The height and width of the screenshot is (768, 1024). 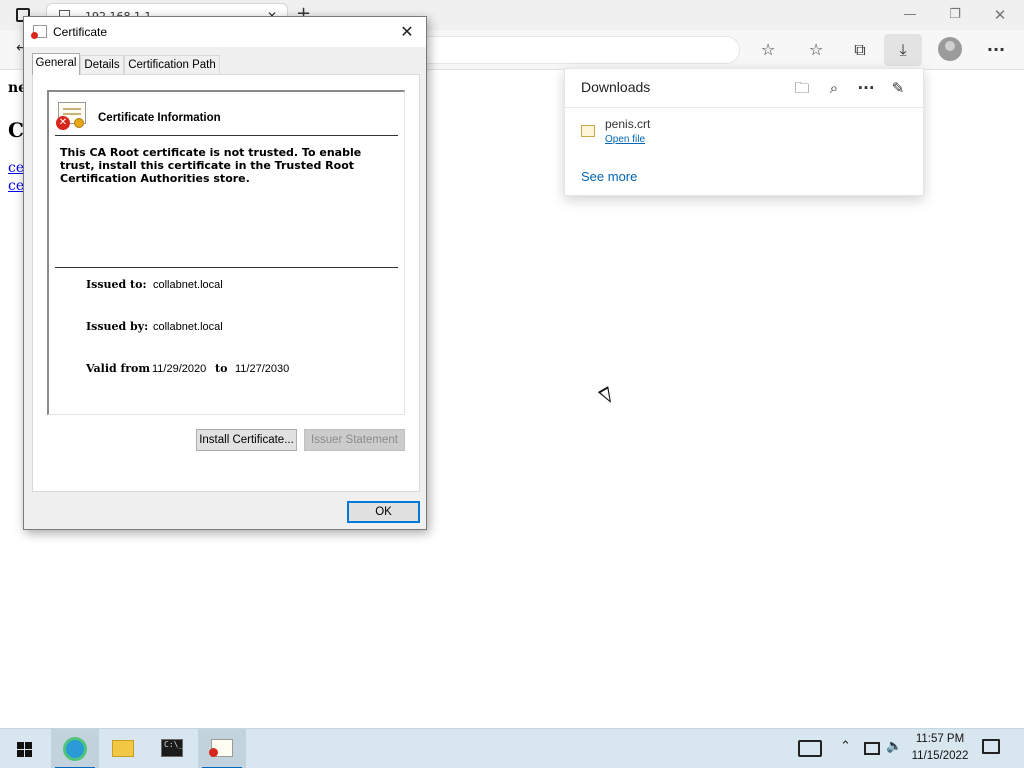 I want to click on download-icon: ⤓, so click(x=903, y=50).